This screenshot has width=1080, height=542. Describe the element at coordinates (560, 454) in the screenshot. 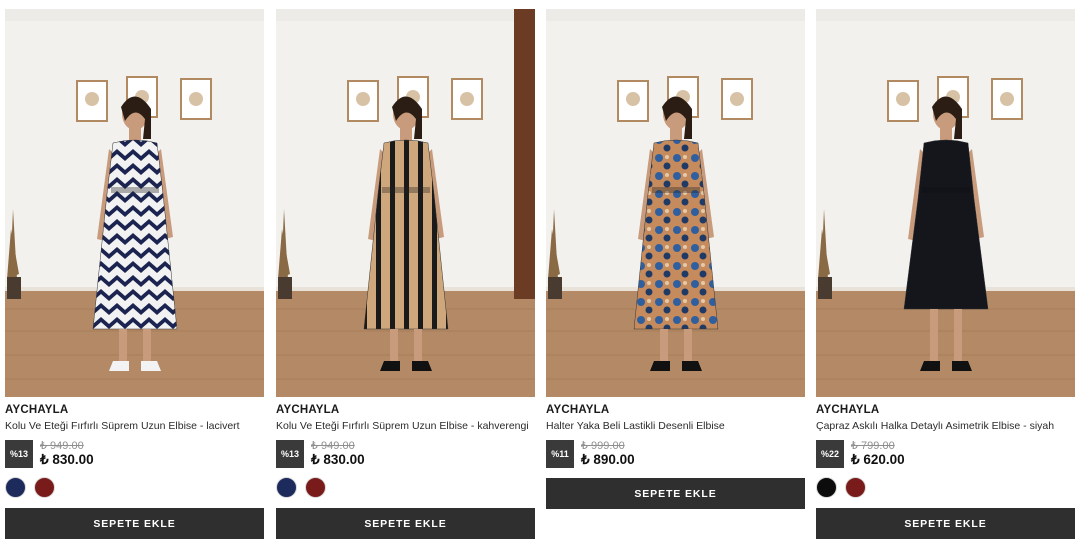

I see `discount-badge: %11` at that location.